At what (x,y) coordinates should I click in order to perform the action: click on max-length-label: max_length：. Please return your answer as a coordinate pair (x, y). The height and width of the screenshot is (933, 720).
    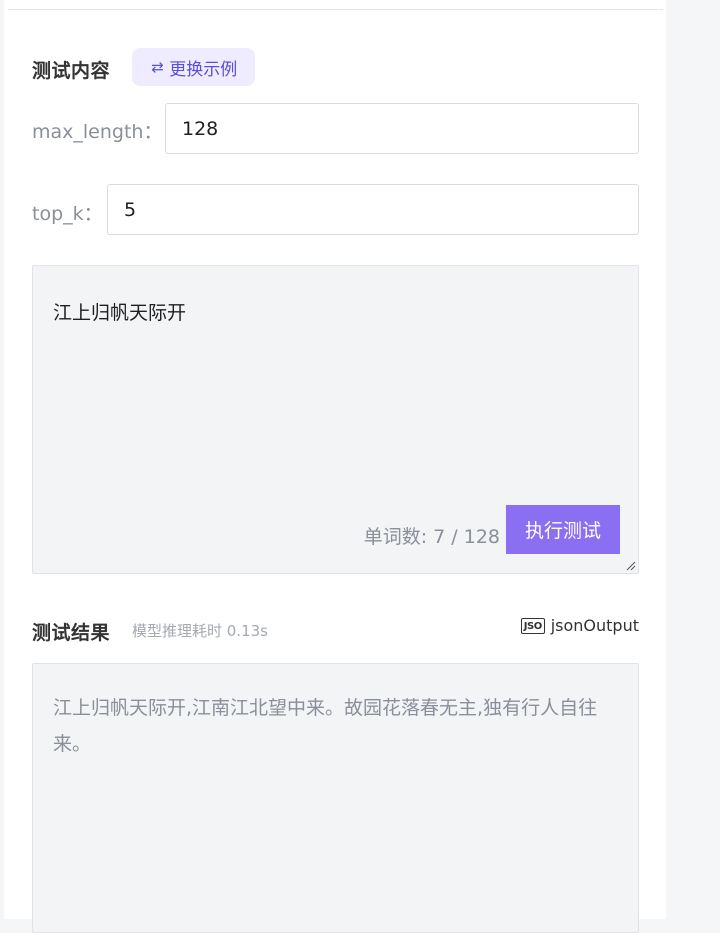
    Looking at the image, I should click on (97, 132).